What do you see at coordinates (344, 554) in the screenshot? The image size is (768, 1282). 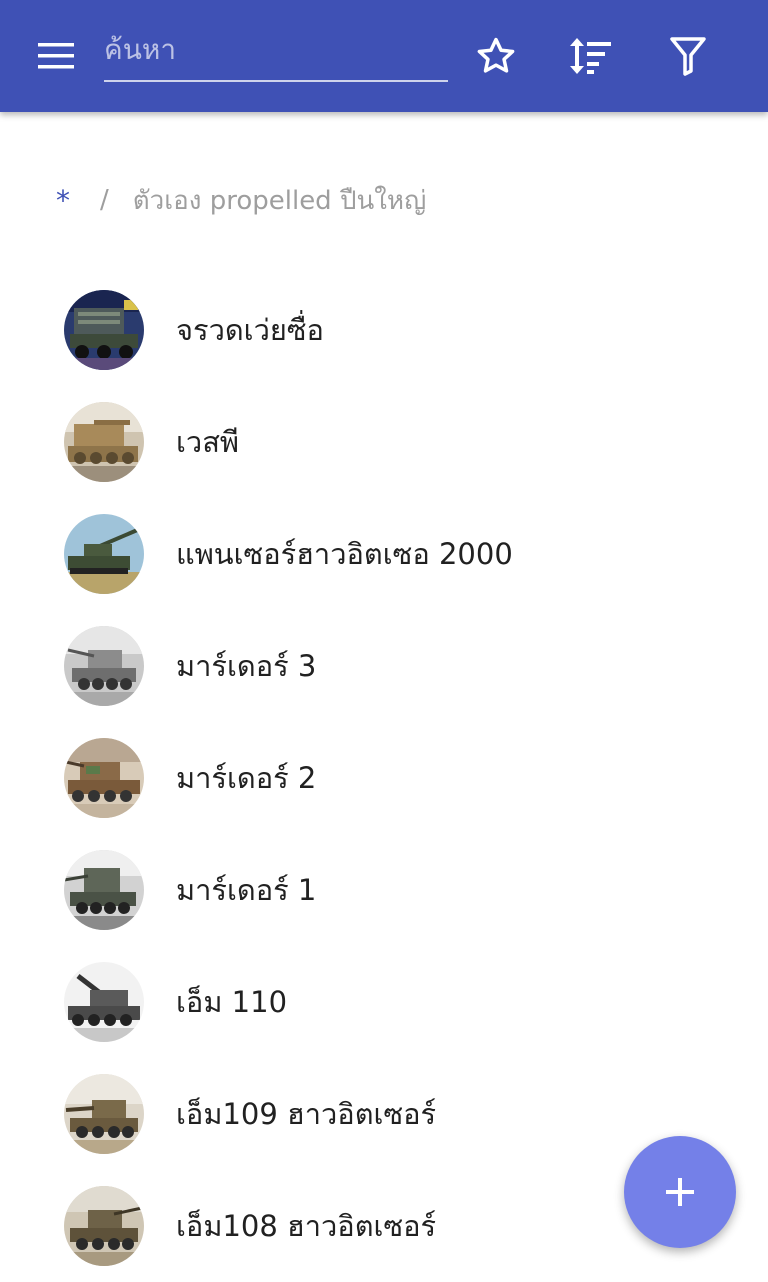 I see `item-label: แพนเซอร์ฮาวอิตเซอ 2000` at bounding box center [344, 554].